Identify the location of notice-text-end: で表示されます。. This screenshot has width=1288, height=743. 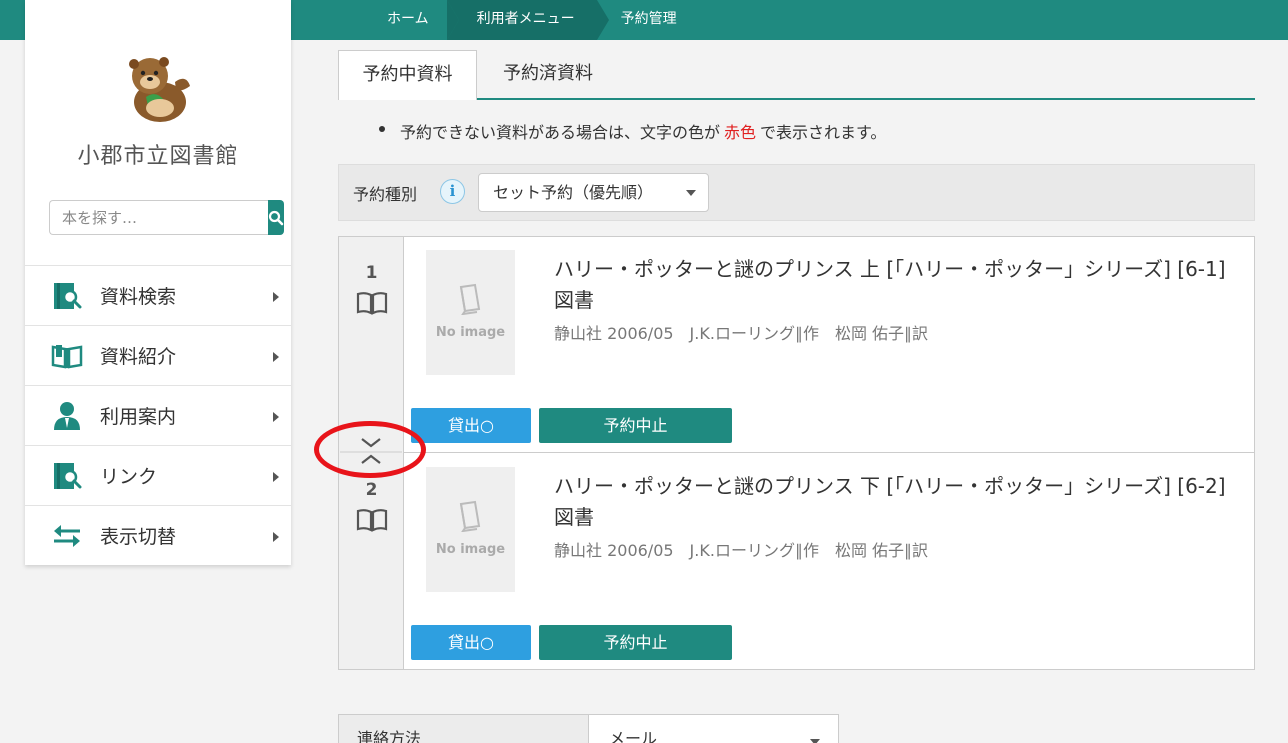
(823, 132).